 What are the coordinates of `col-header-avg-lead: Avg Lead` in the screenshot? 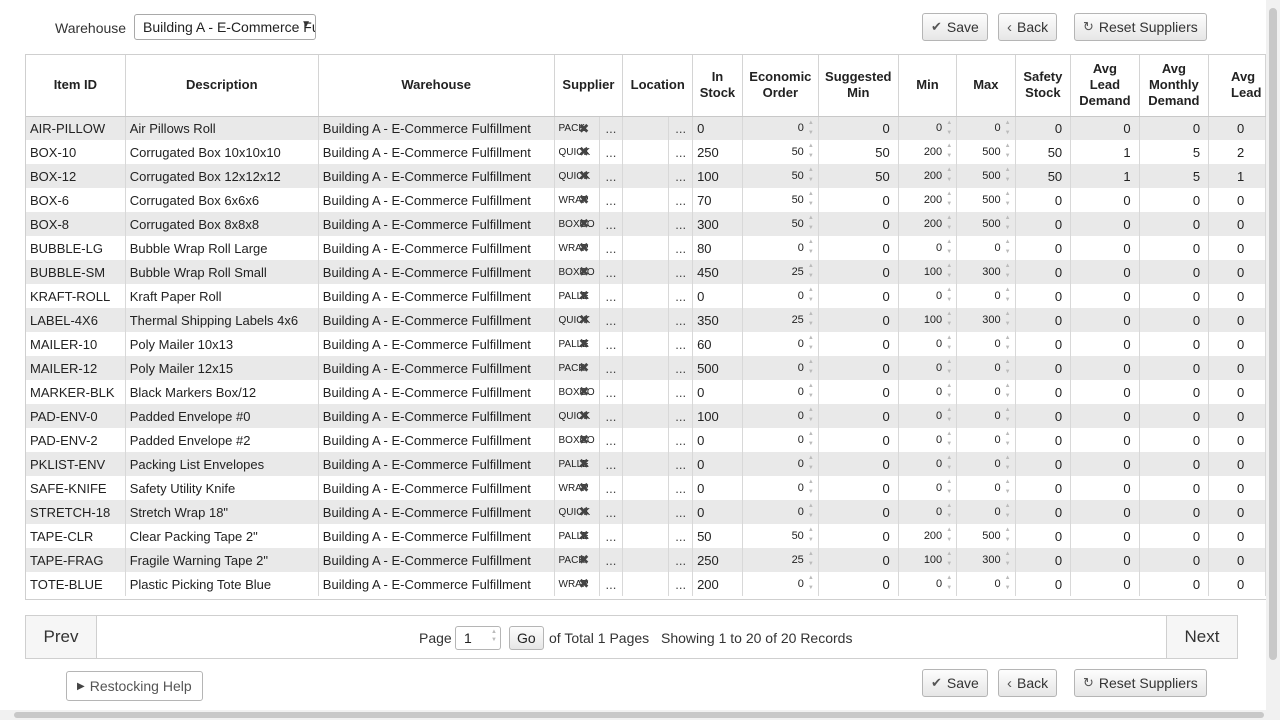 It's located at (1237, 86).